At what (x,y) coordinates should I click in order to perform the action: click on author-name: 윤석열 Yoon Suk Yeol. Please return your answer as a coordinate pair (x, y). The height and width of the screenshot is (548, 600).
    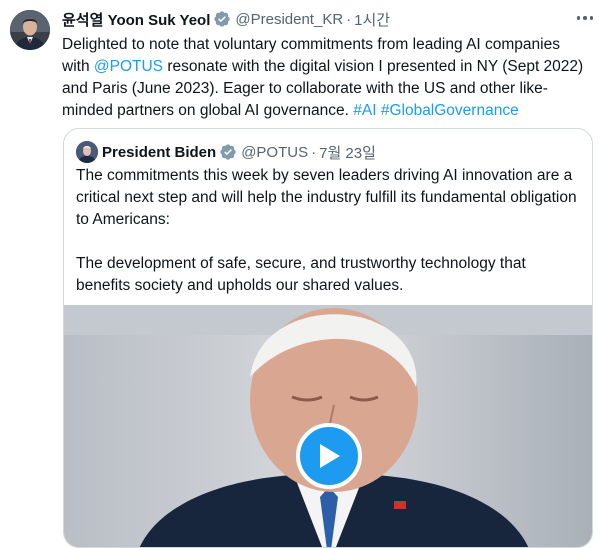
    Looking at the image, I should click on (136, 19).